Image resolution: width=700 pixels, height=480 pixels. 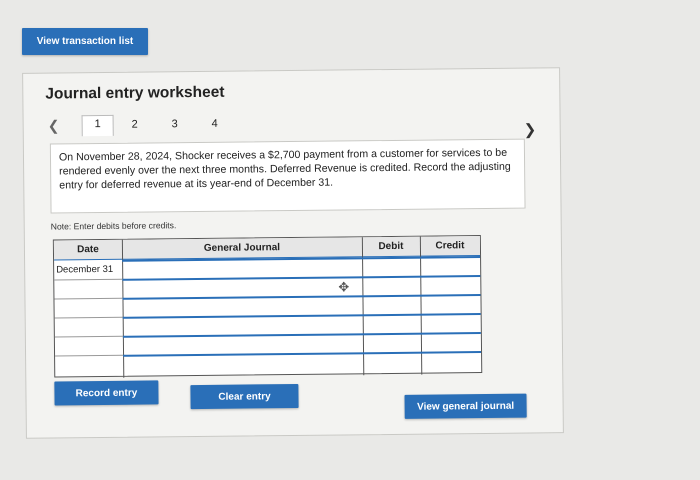 I want to click on header-credit: Credit, so click(x=450, y=246).